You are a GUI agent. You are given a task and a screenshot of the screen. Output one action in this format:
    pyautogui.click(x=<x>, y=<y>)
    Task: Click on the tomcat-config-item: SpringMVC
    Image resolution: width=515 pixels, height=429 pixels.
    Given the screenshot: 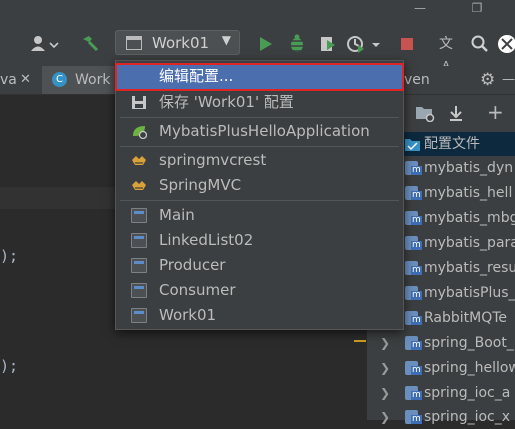 What is the action you would take?
    pyautogui.click(x=259, y=185)
    